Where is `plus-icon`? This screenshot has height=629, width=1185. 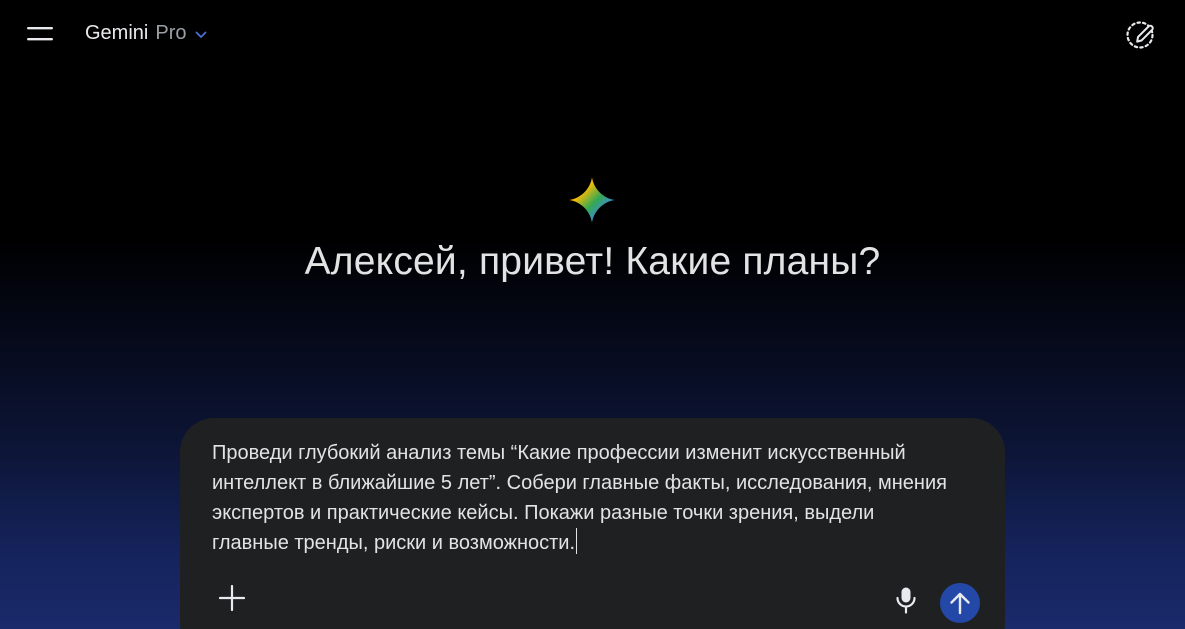
plus-icon is located at coordinates (232, 598).